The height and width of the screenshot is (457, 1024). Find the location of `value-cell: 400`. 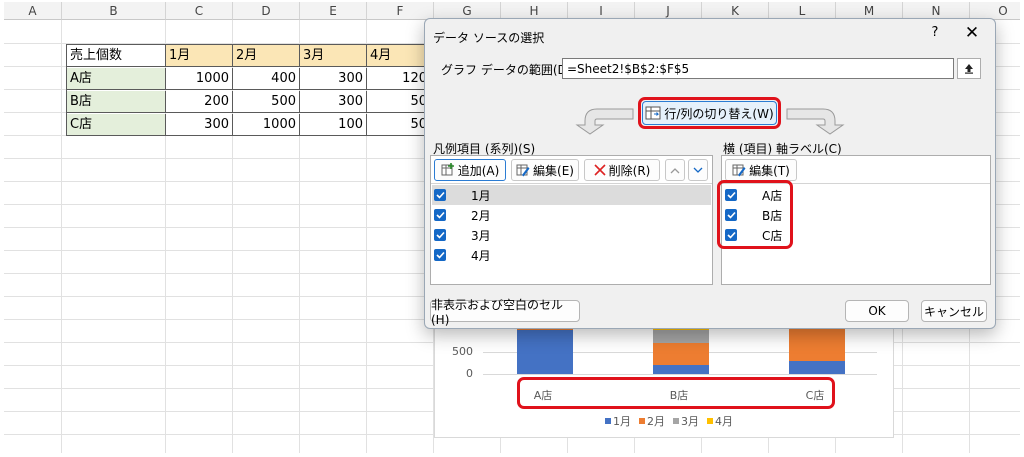

value-cell: 400 is located at coordinates (266, 79).